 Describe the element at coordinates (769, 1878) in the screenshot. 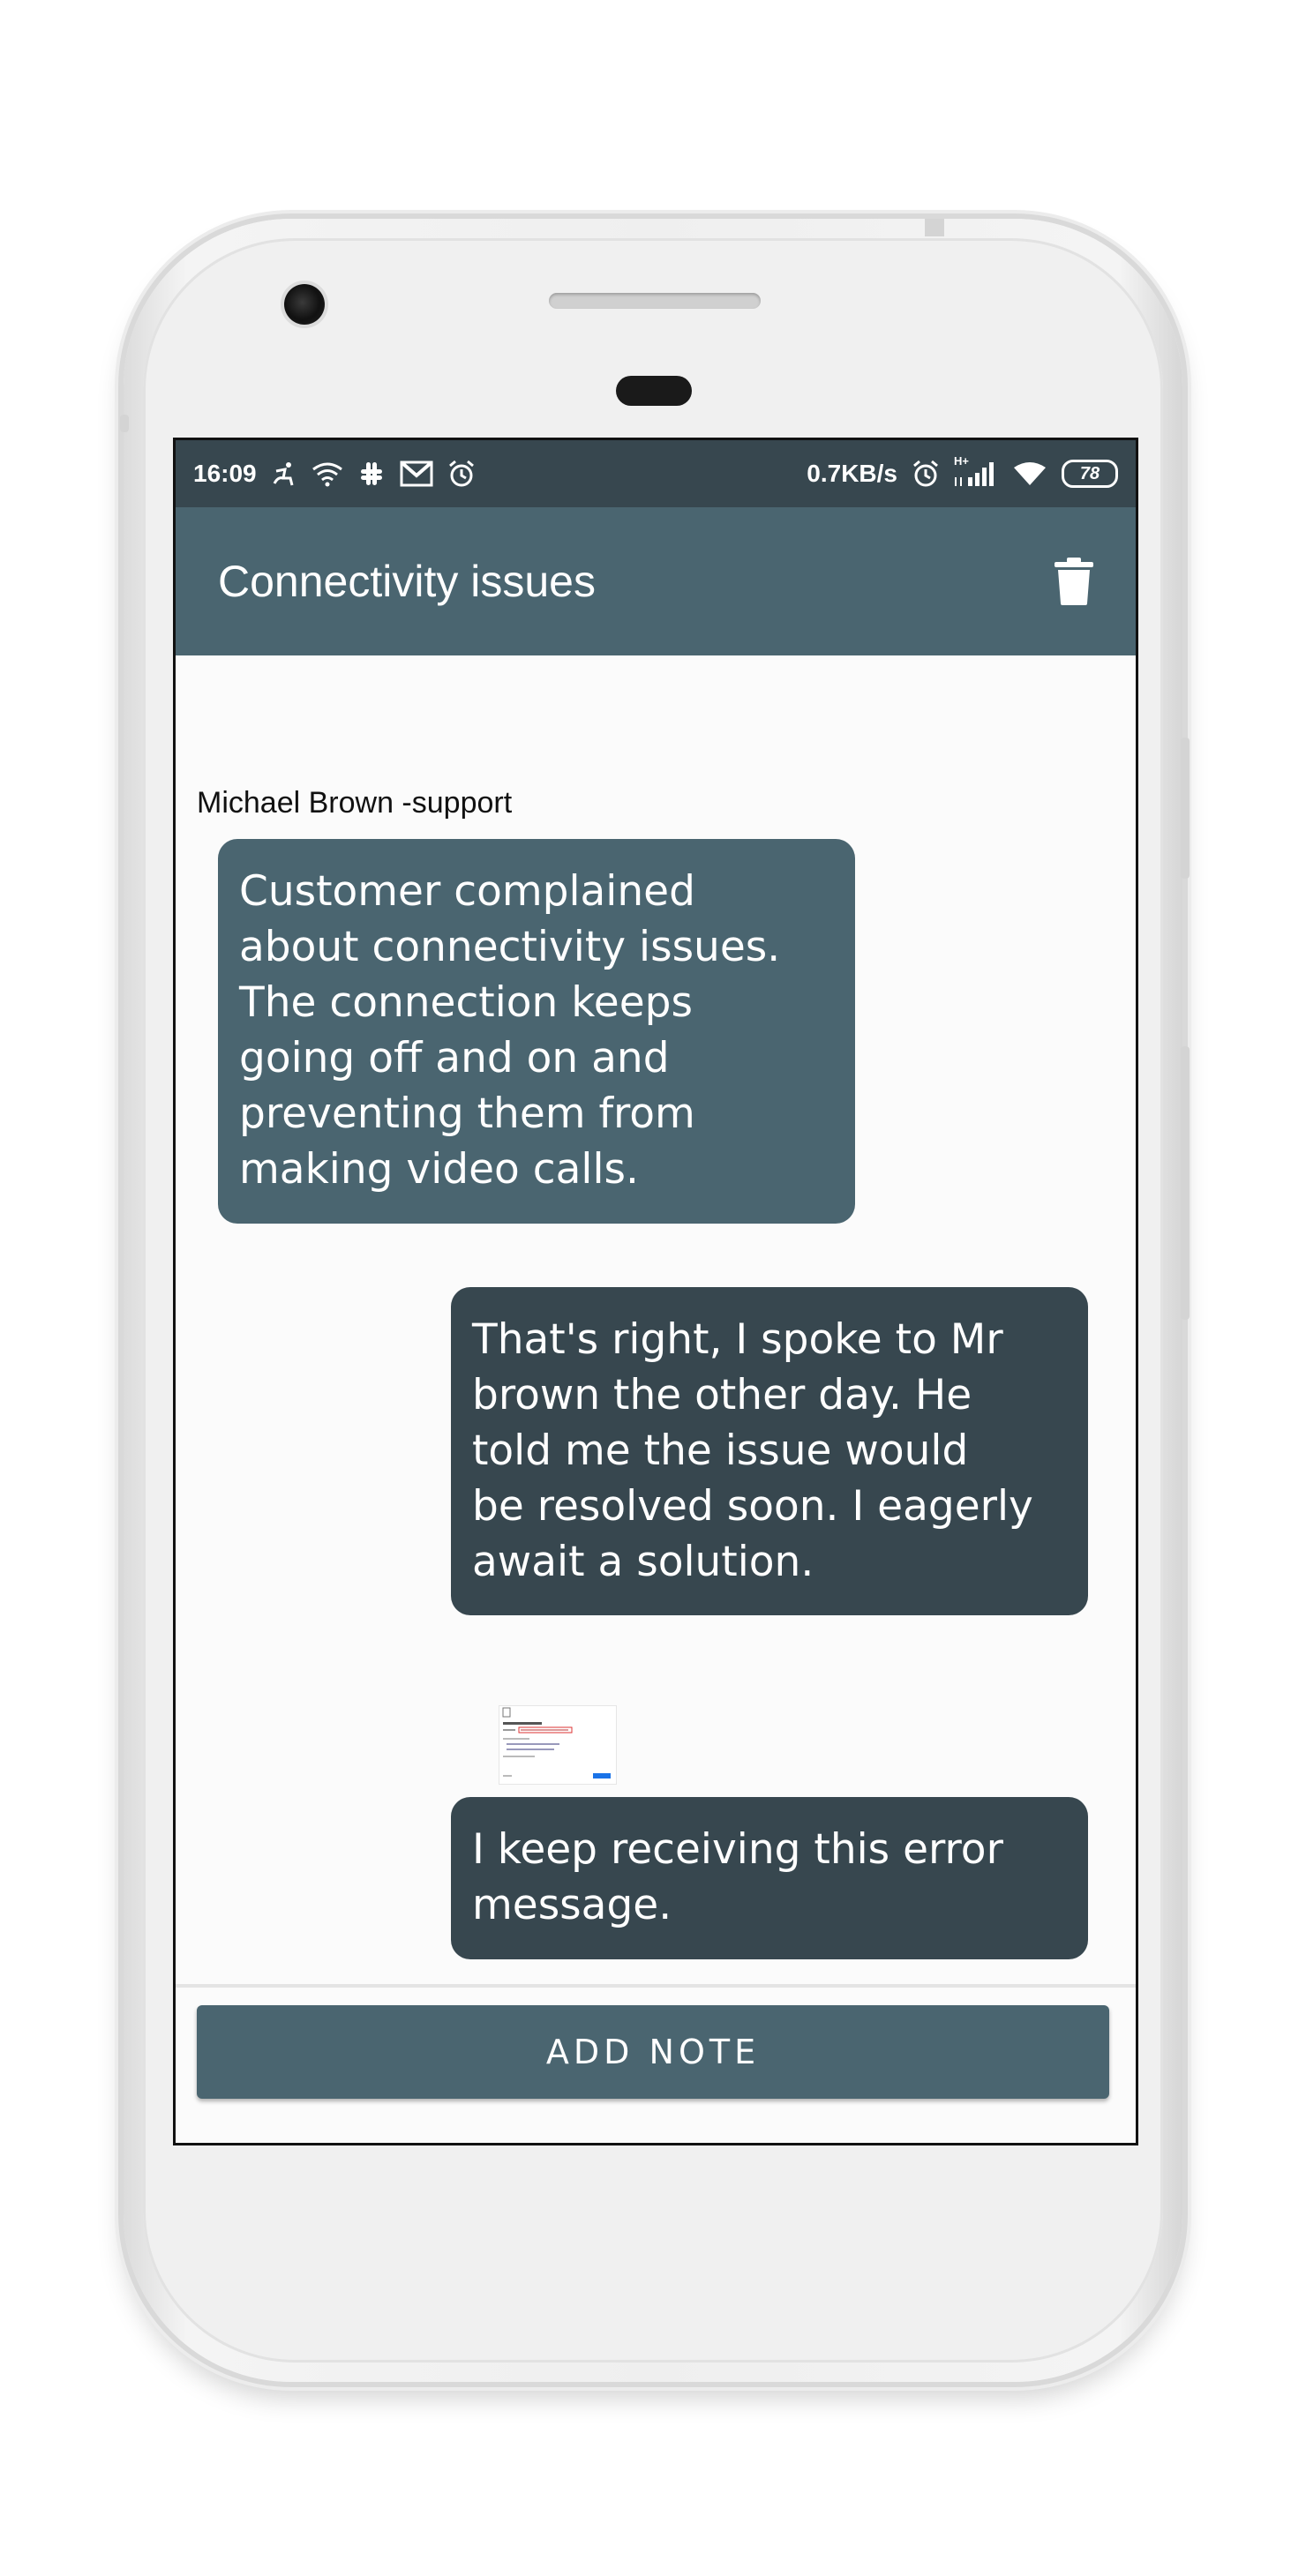

I see `message-bubble-outgoing: I keep receiving this error message.` at that location.